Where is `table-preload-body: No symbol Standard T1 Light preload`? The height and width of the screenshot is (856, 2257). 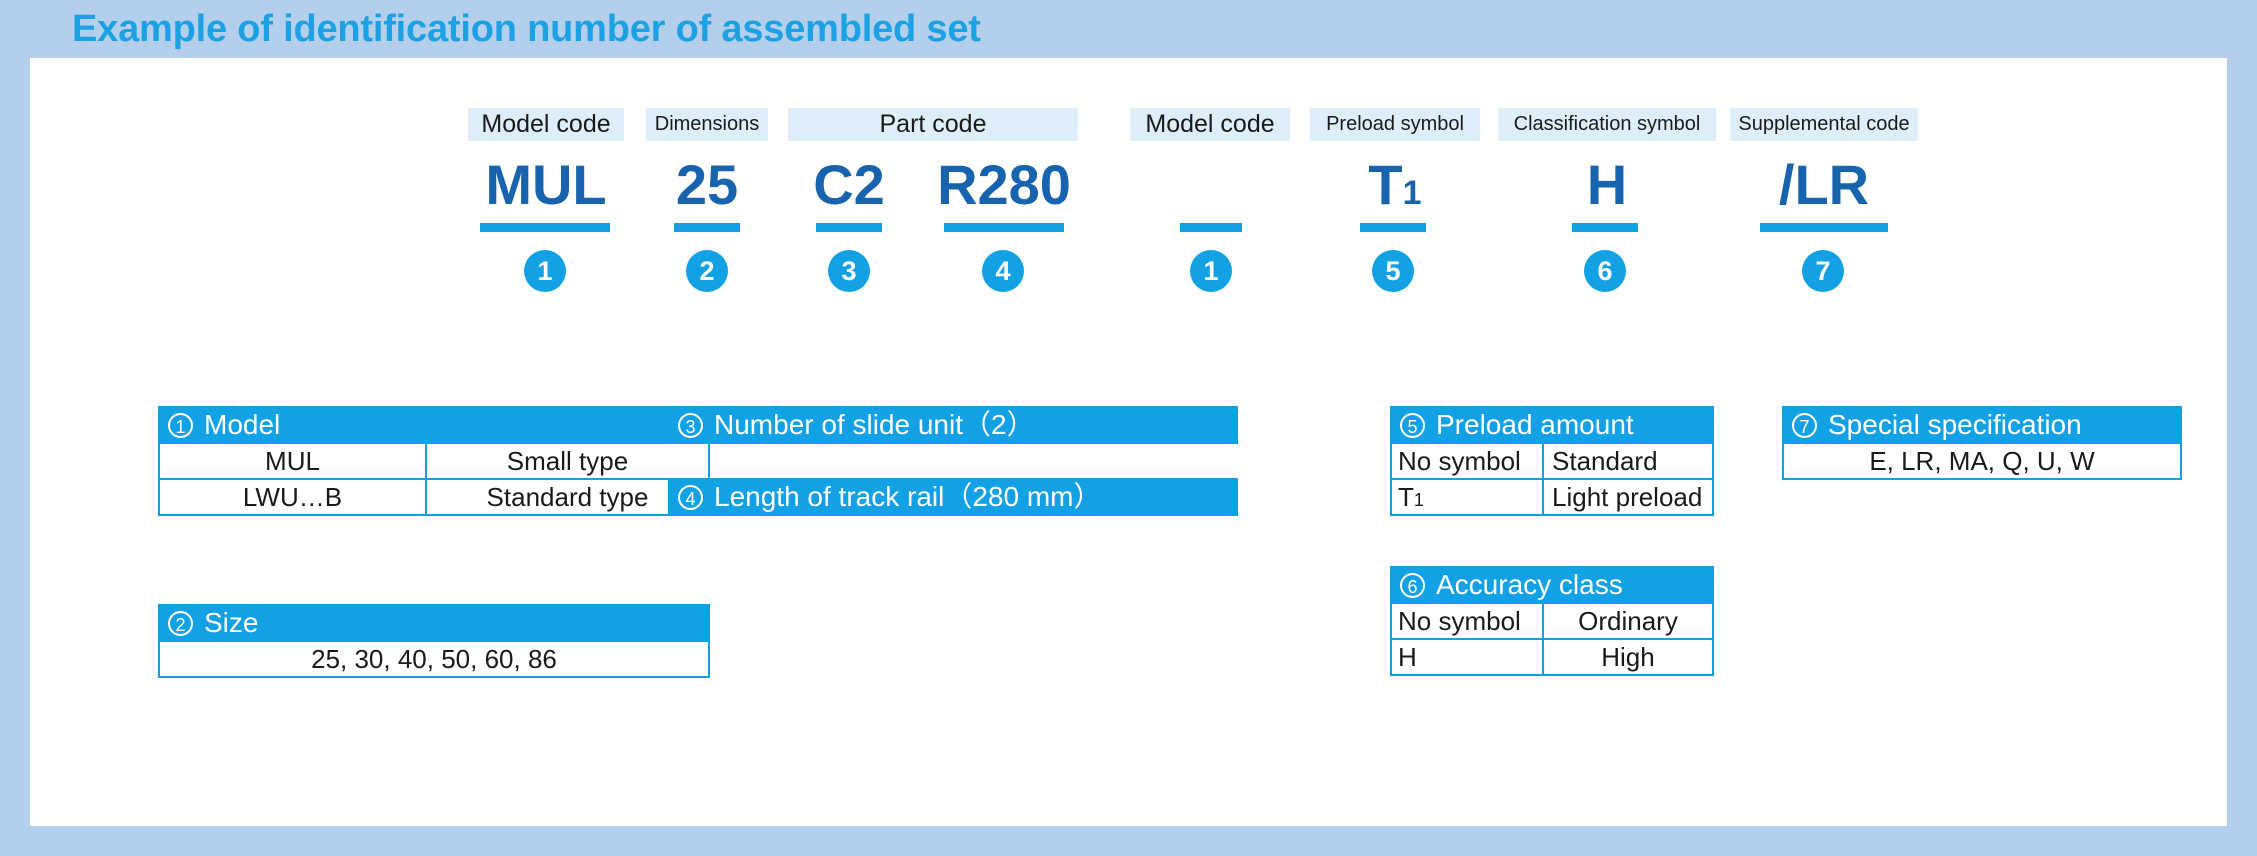 table-preload-body: No symbol Standard T1 Light preload is located at coordinates (1552, 480).